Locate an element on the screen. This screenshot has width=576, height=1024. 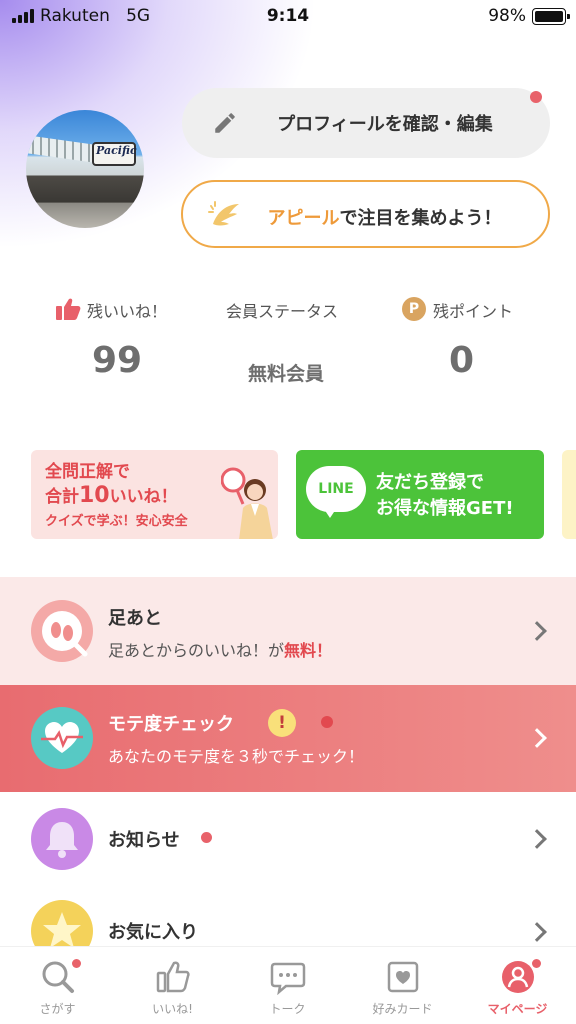
status-bar: Rakuten 5G 9:14 98% is located at coordinates (288, 17).